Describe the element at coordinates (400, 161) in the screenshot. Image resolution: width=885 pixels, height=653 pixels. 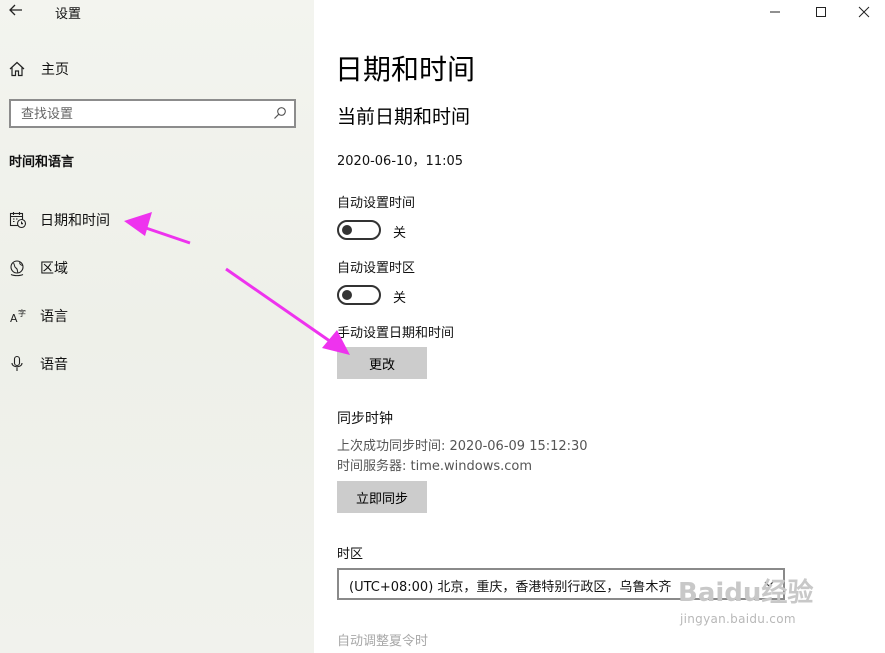
I see `current-datetime: 2020-06-10，11:05` at that location.